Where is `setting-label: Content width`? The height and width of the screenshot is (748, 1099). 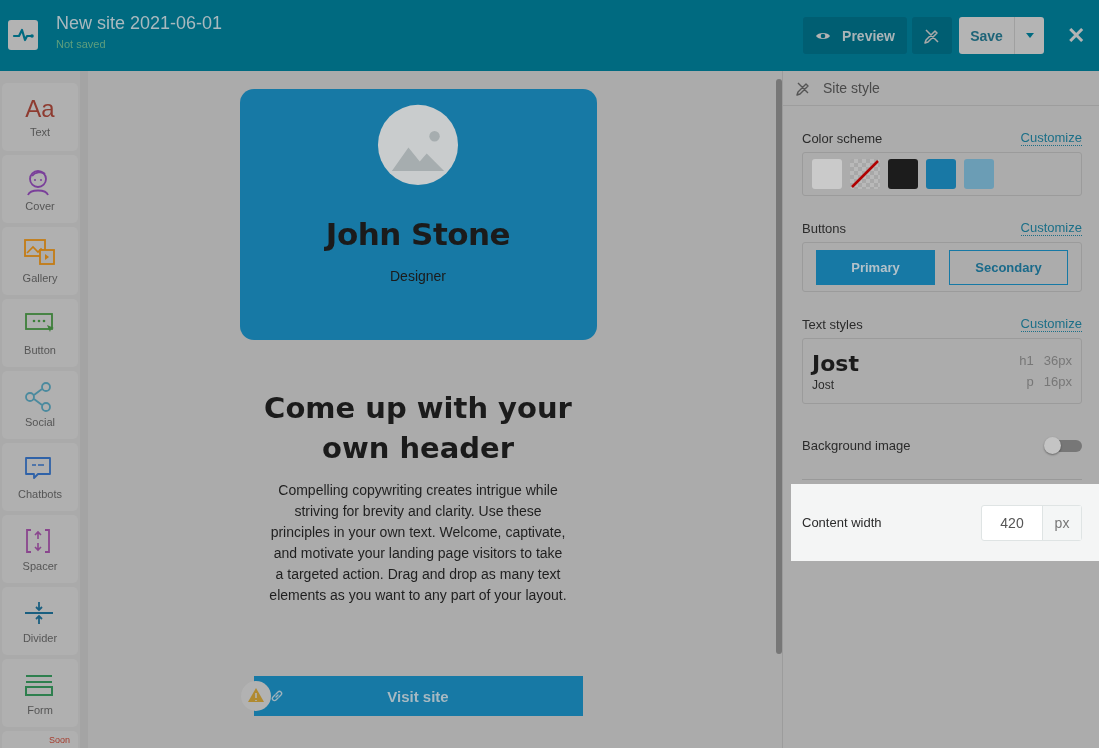 setting-label: Content width is located at coordinates (842, 522).